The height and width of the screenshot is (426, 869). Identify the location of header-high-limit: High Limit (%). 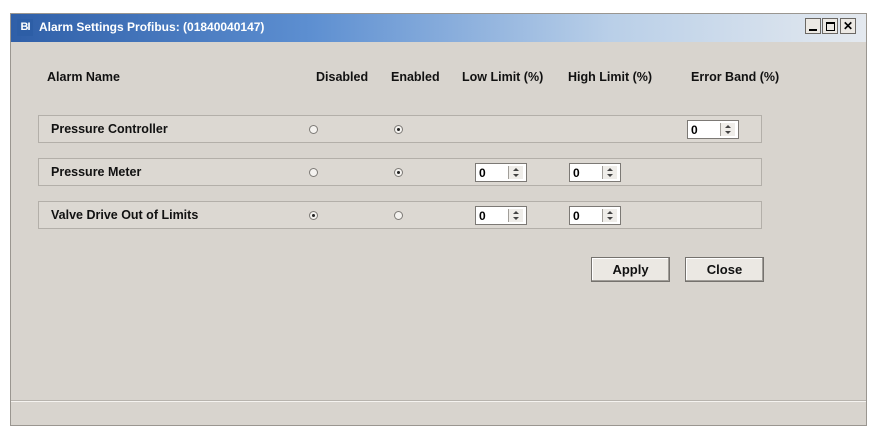
(610, 77).